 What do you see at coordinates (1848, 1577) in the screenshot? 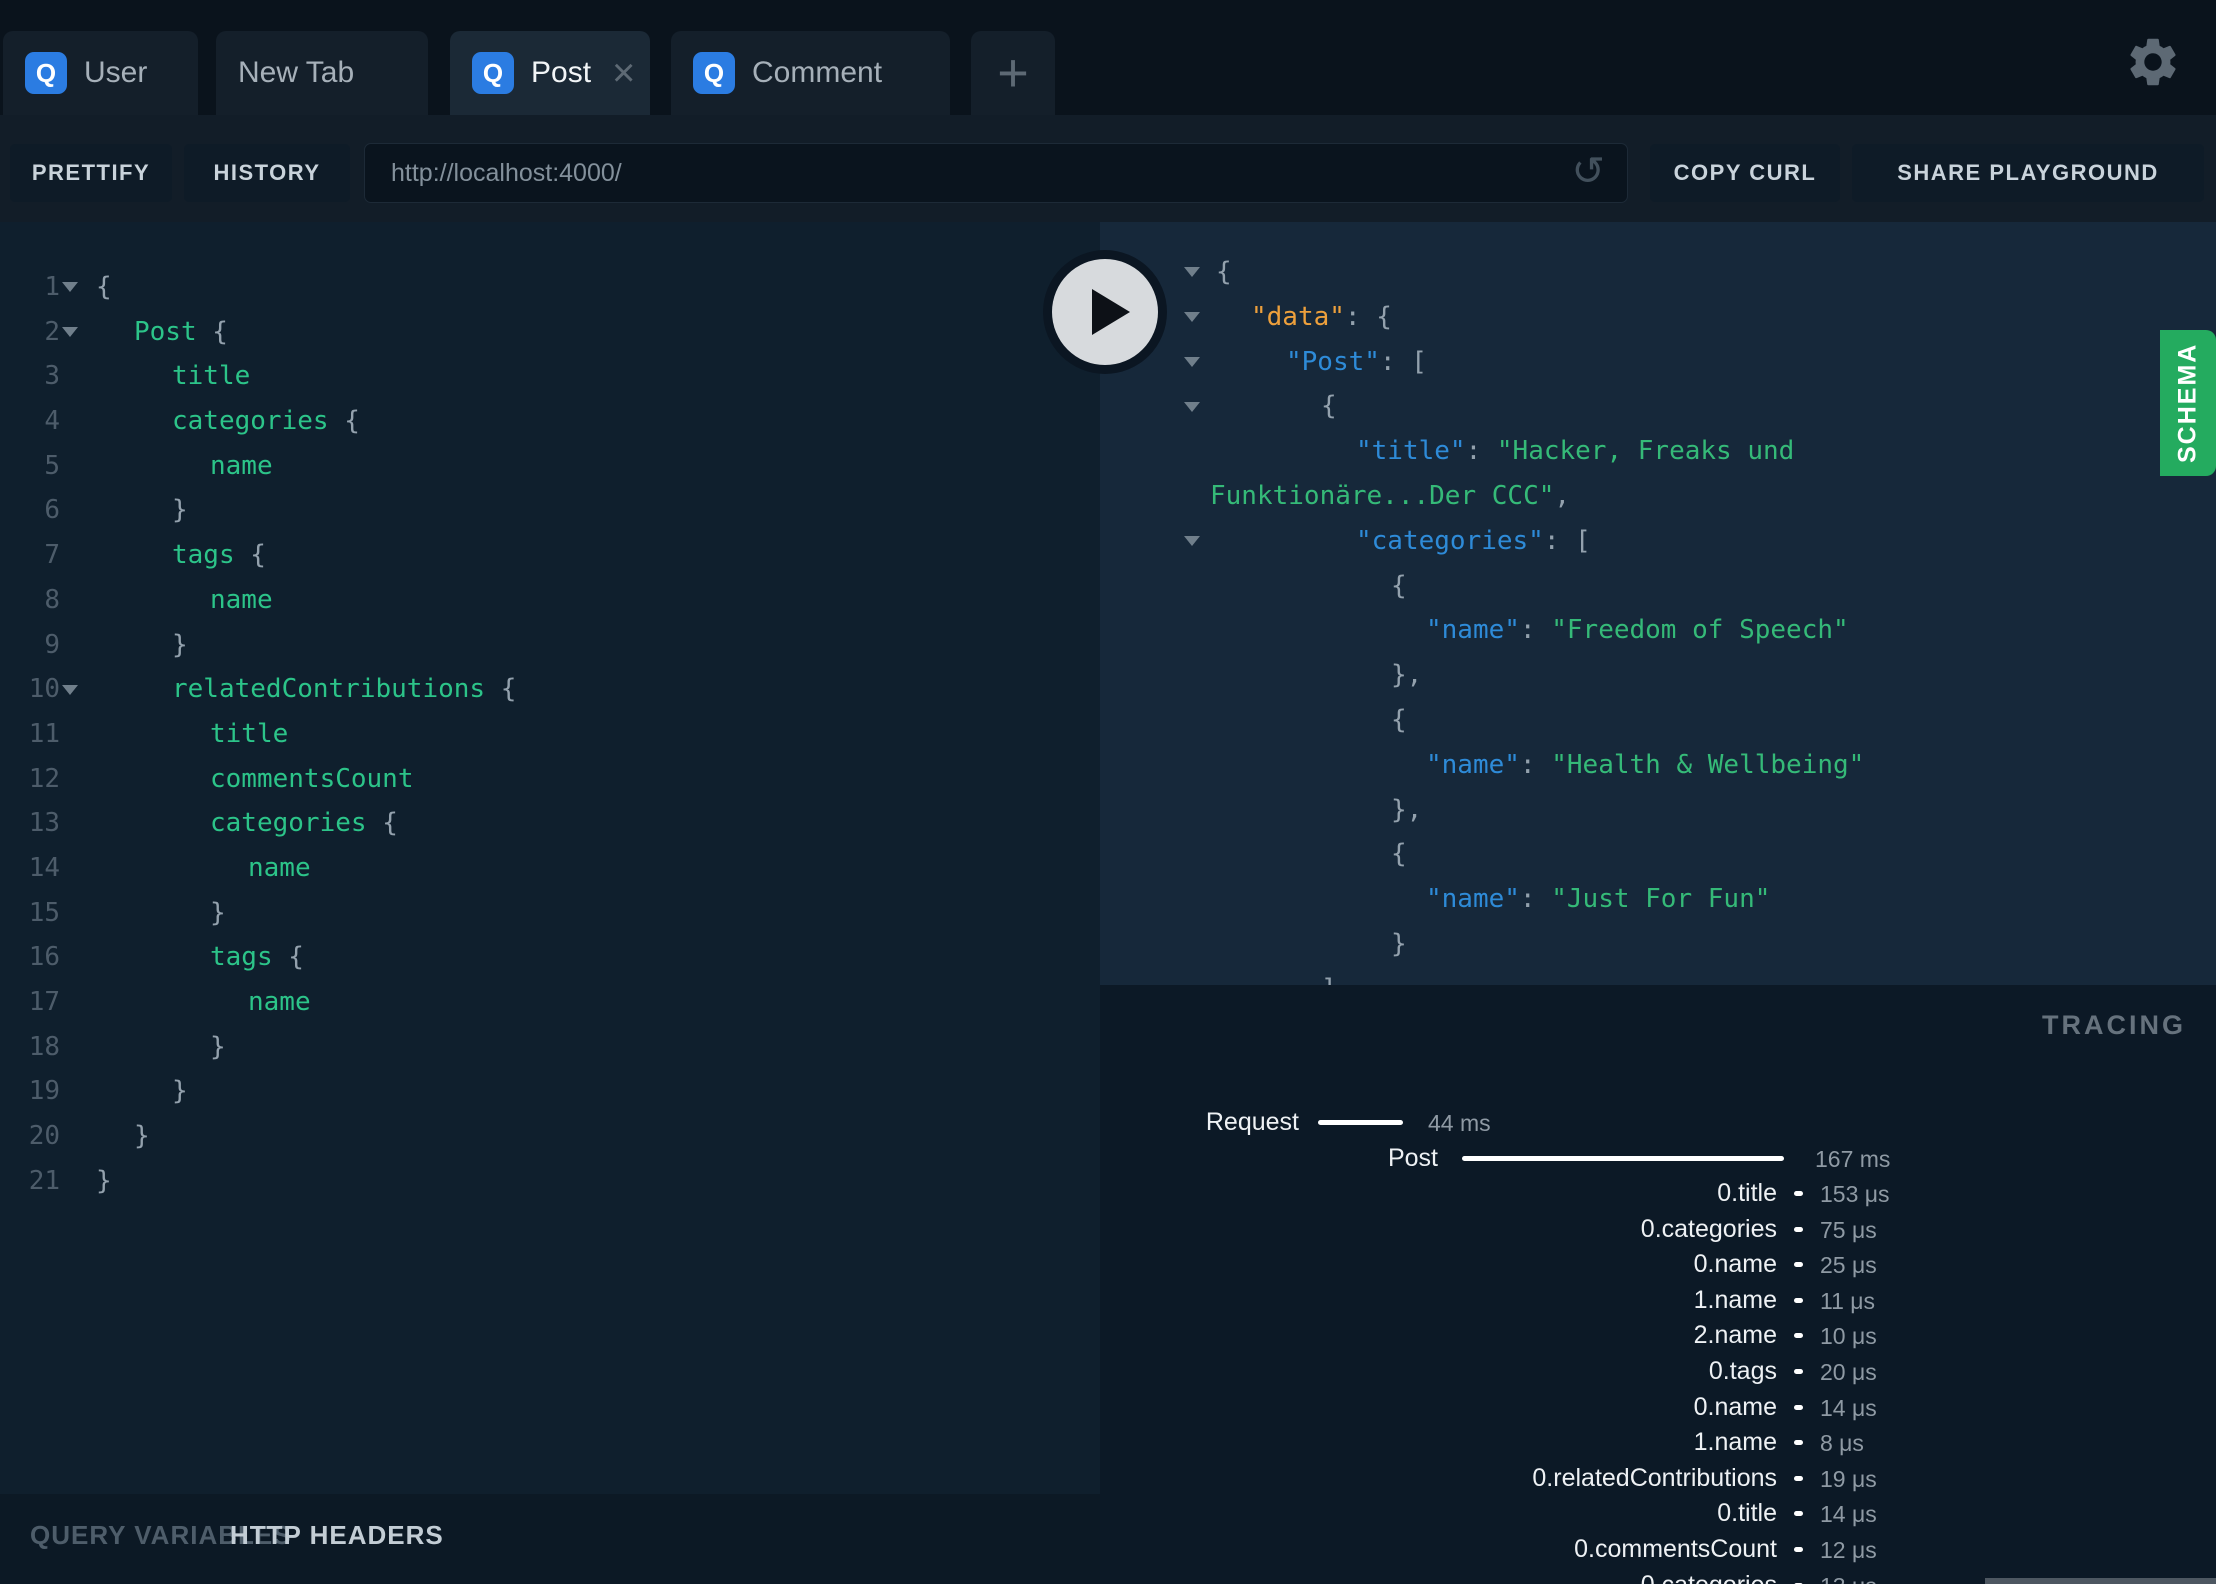
I see `trace-time: 13 μs` at bounding box center [1848, 1577].